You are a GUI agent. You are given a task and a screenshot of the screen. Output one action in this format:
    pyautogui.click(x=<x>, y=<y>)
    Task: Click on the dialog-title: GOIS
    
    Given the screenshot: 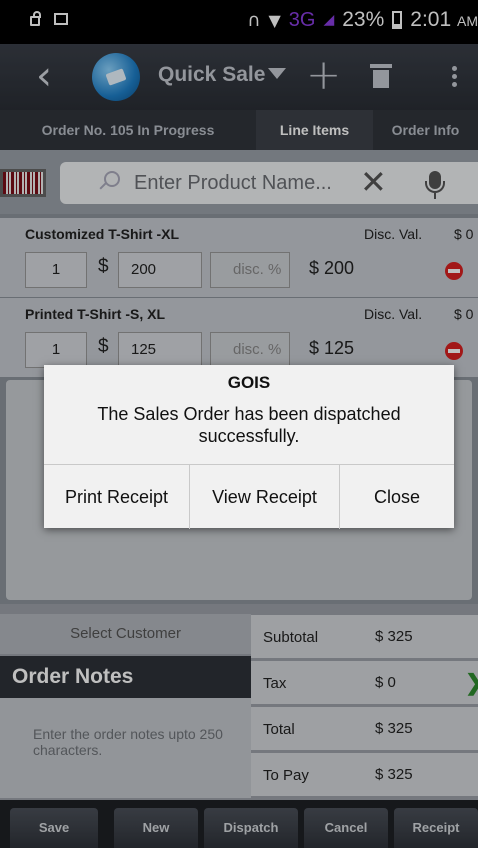 What is the action you would take?
    pyautogui.click(x=249, y=382)
    